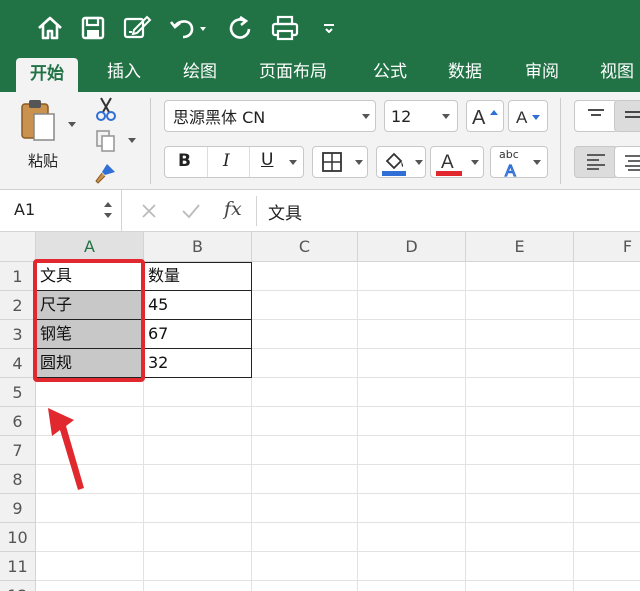  Describe the element at coordinates (226, 161) in the screenshot. I see `italic-button: I` at that location.